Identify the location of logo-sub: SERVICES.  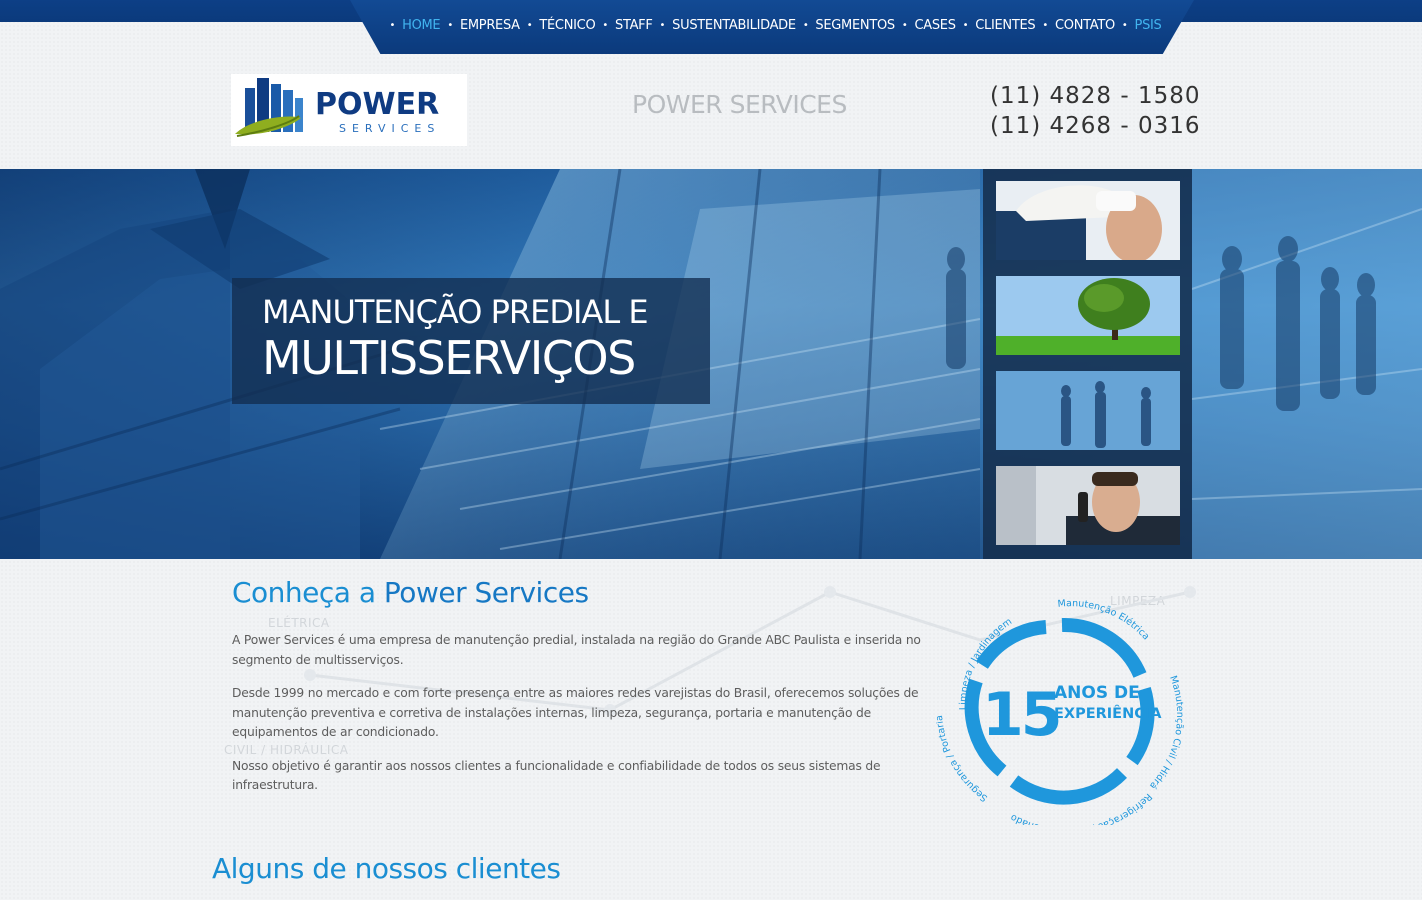
(389, 128).